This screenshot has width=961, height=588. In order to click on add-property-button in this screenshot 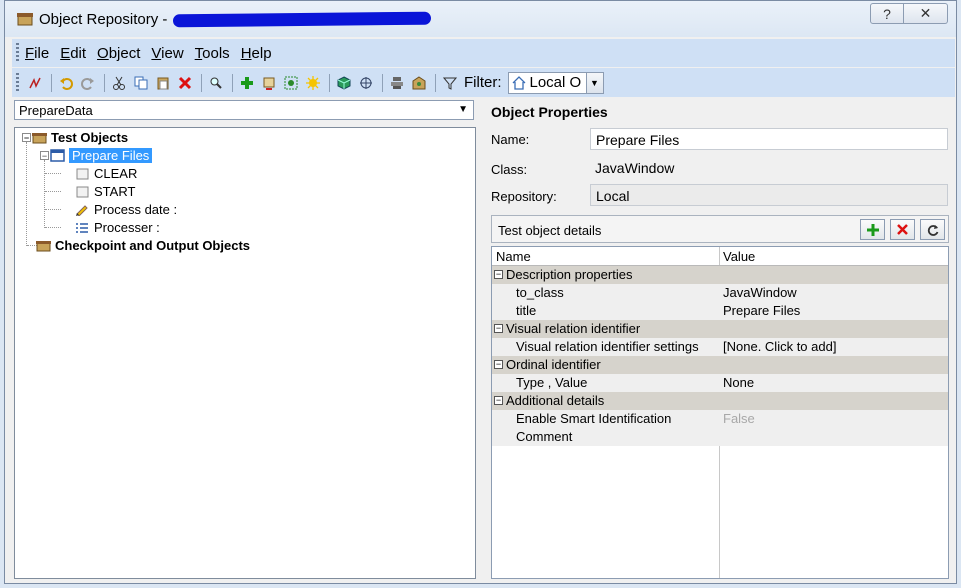, I will do `click(872, 229)`.